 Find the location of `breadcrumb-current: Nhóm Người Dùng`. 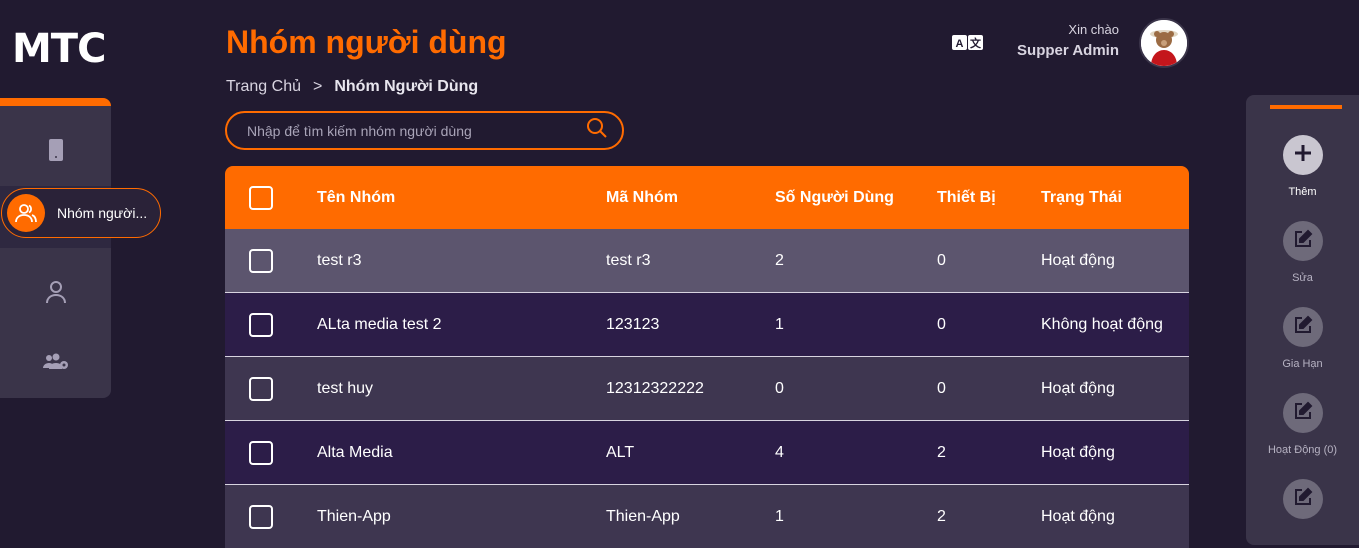

breadcrumb-current: Nhóm Người Dùng is located at coordinates (406, 86).